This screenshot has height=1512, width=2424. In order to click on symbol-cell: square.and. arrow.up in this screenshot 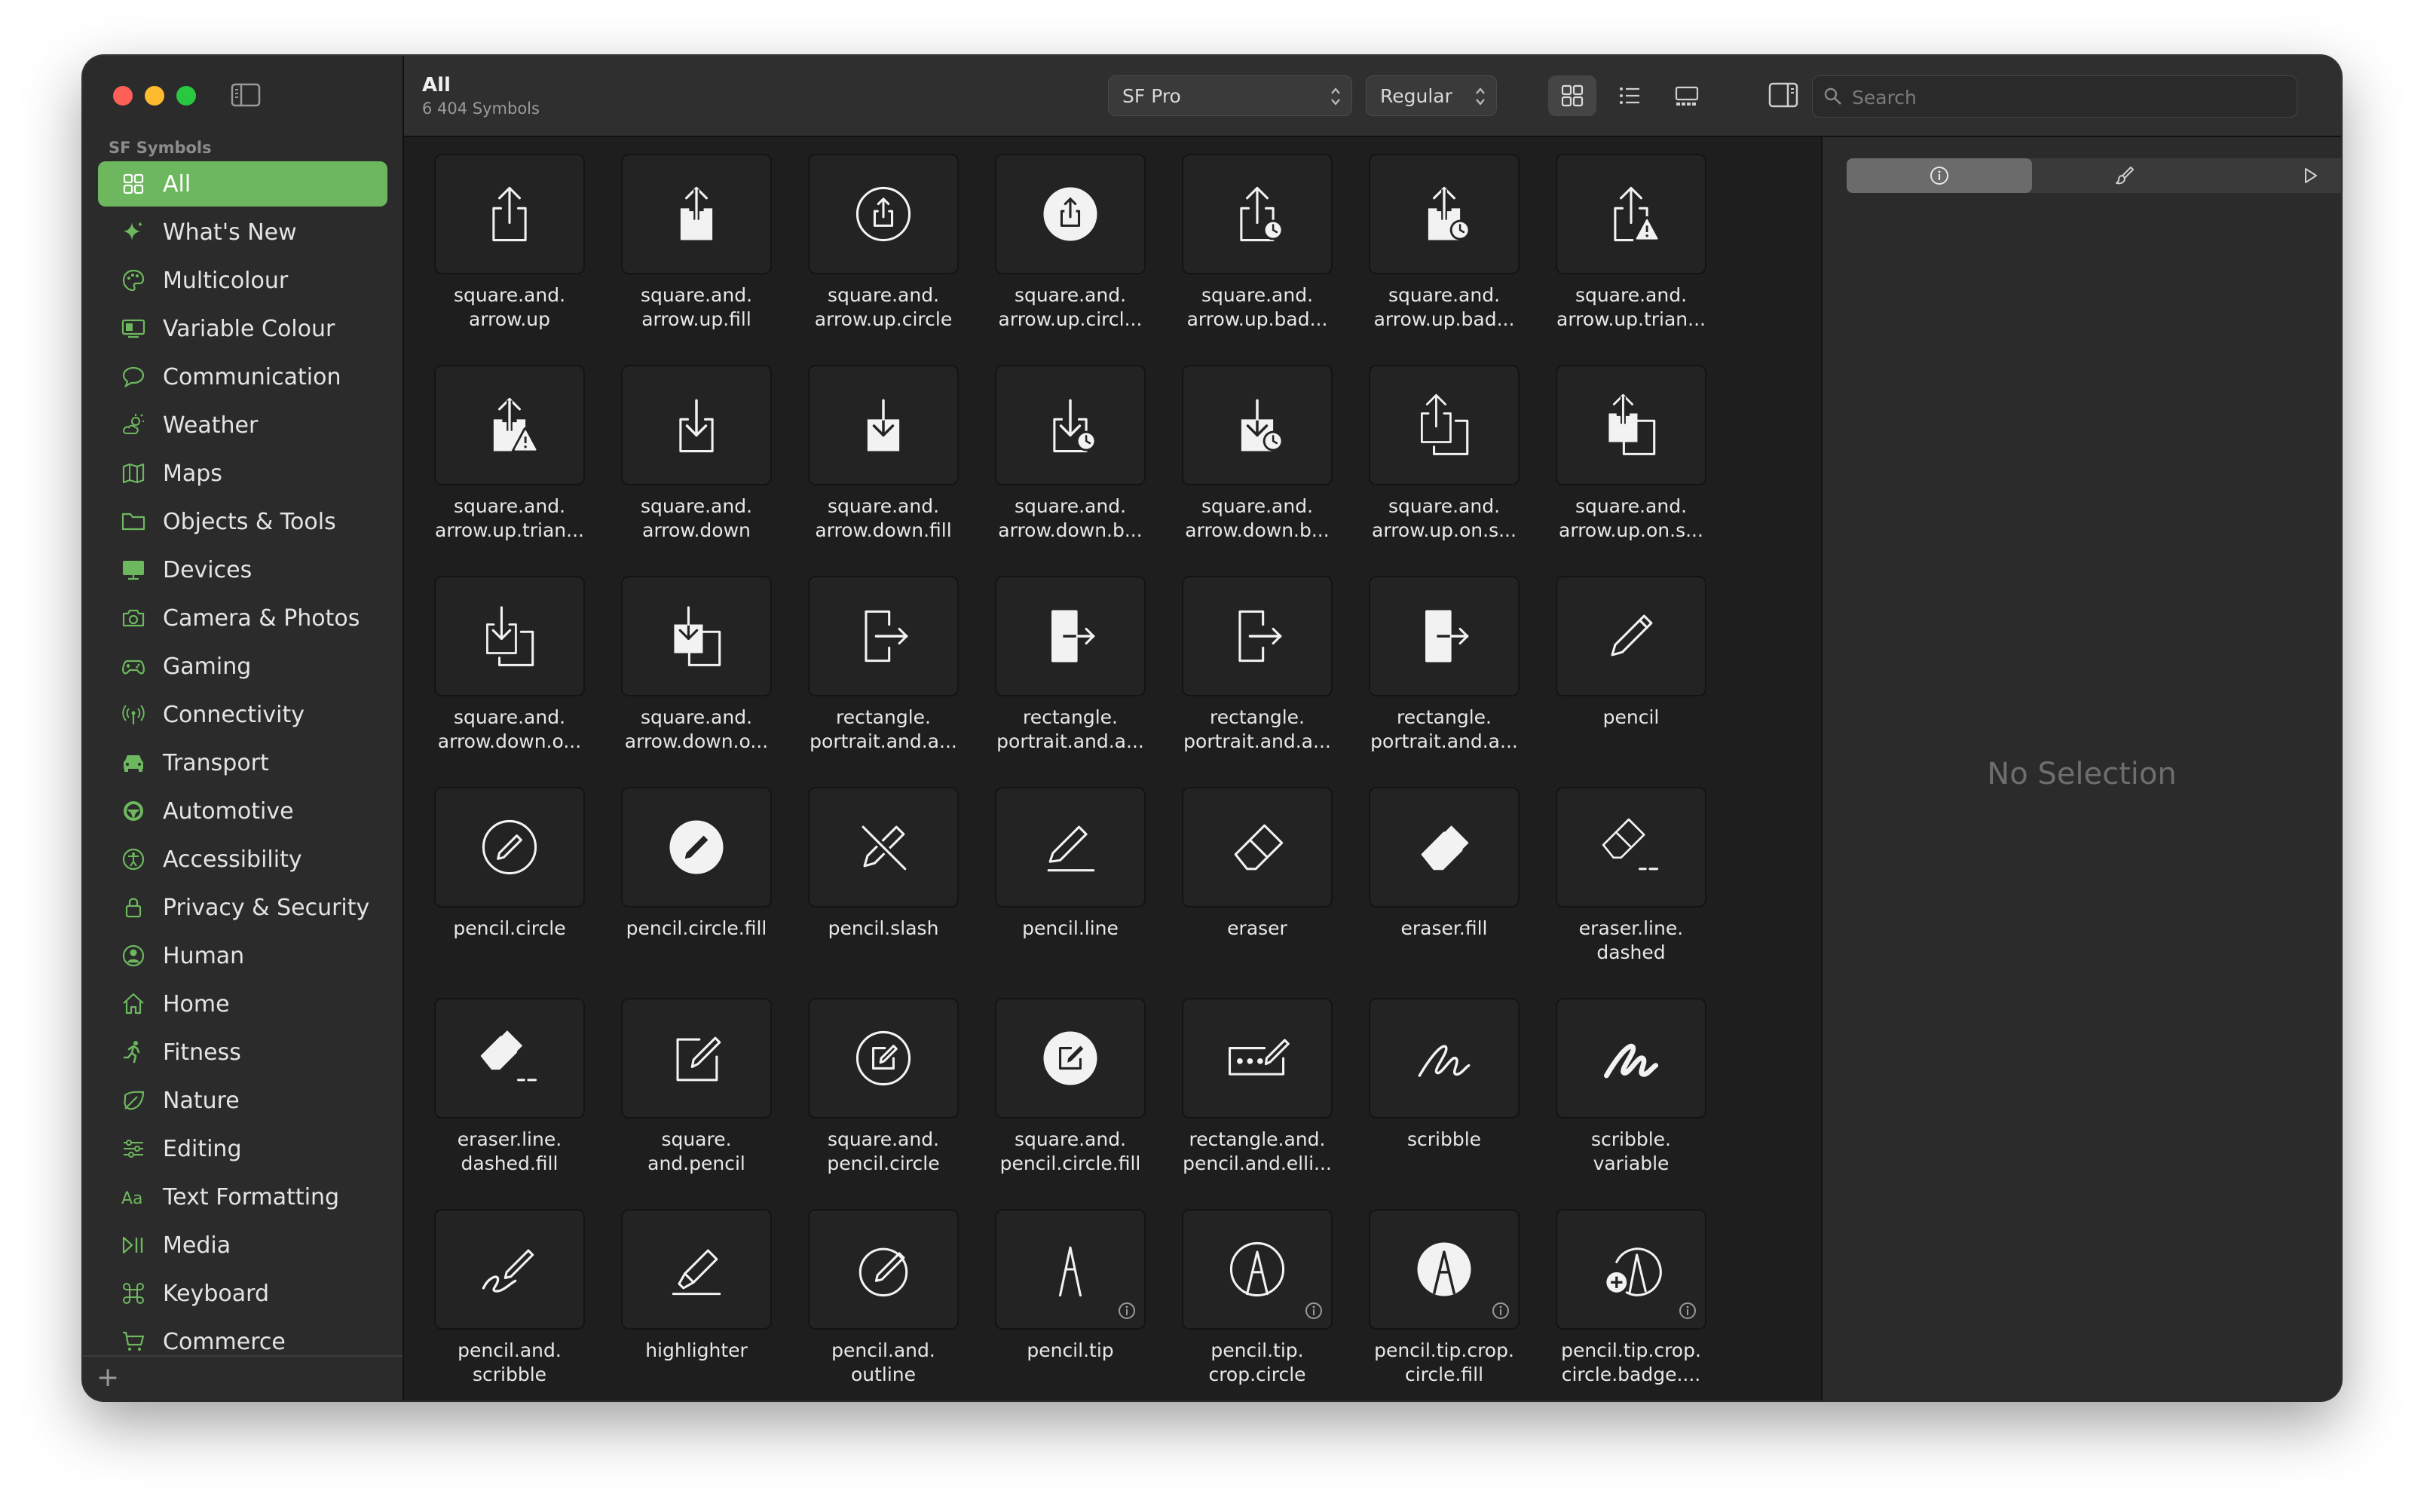, I will do `click(509, 260)`.